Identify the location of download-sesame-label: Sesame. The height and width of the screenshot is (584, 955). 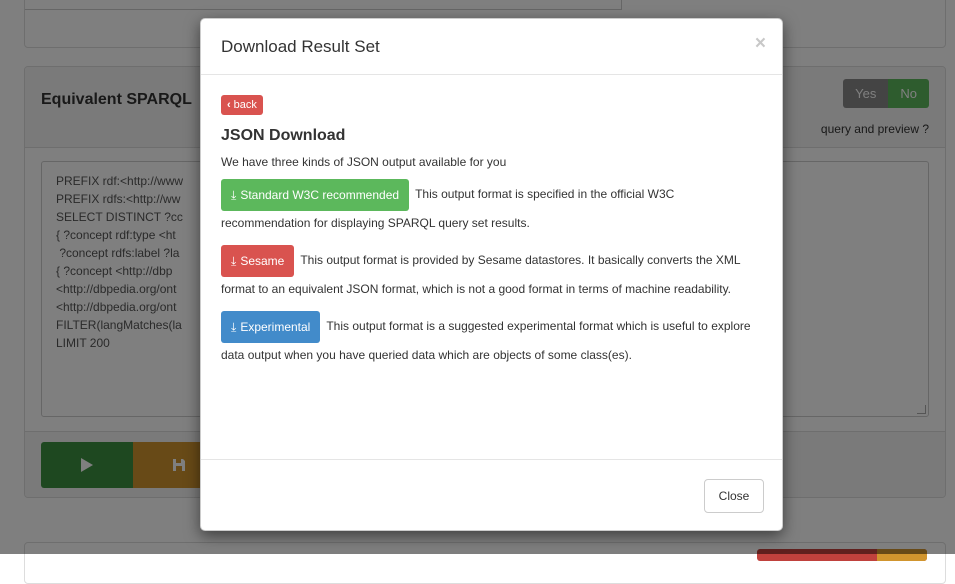
(262, 261).